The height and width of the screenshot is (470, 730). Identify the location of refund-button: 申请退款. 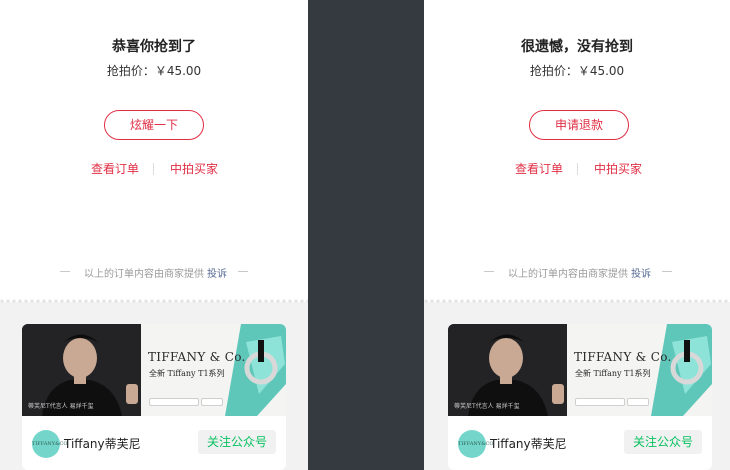
(579, 125).